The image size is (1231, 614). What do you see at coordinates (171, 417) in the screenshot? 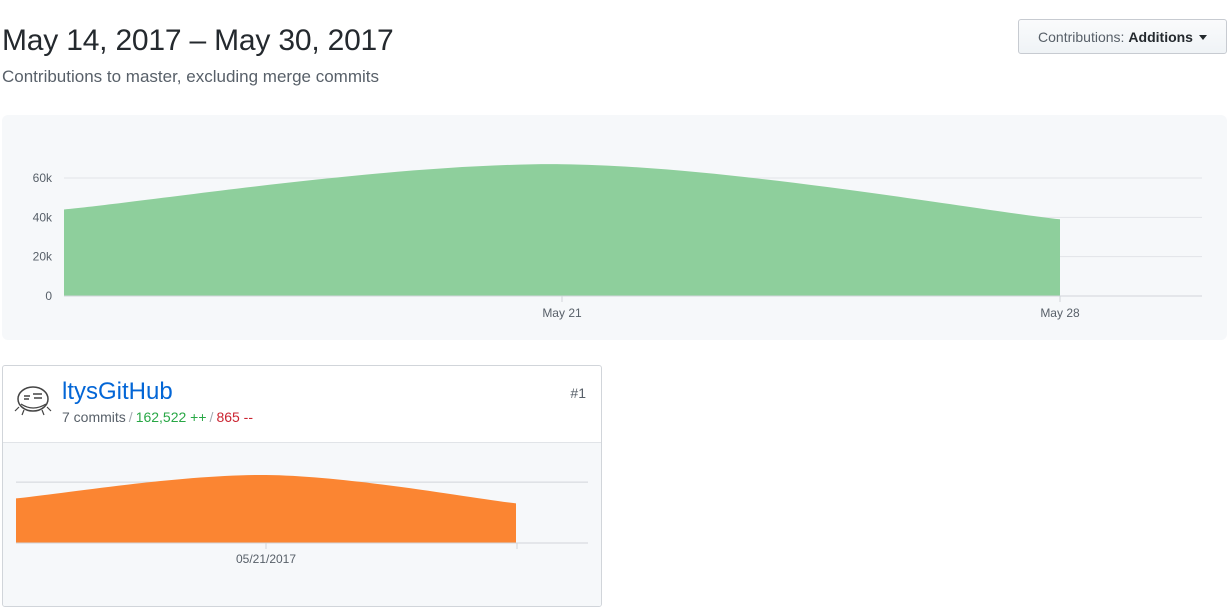
I see `additions-count: 162,522 ++` at bounding box center [171, 417].